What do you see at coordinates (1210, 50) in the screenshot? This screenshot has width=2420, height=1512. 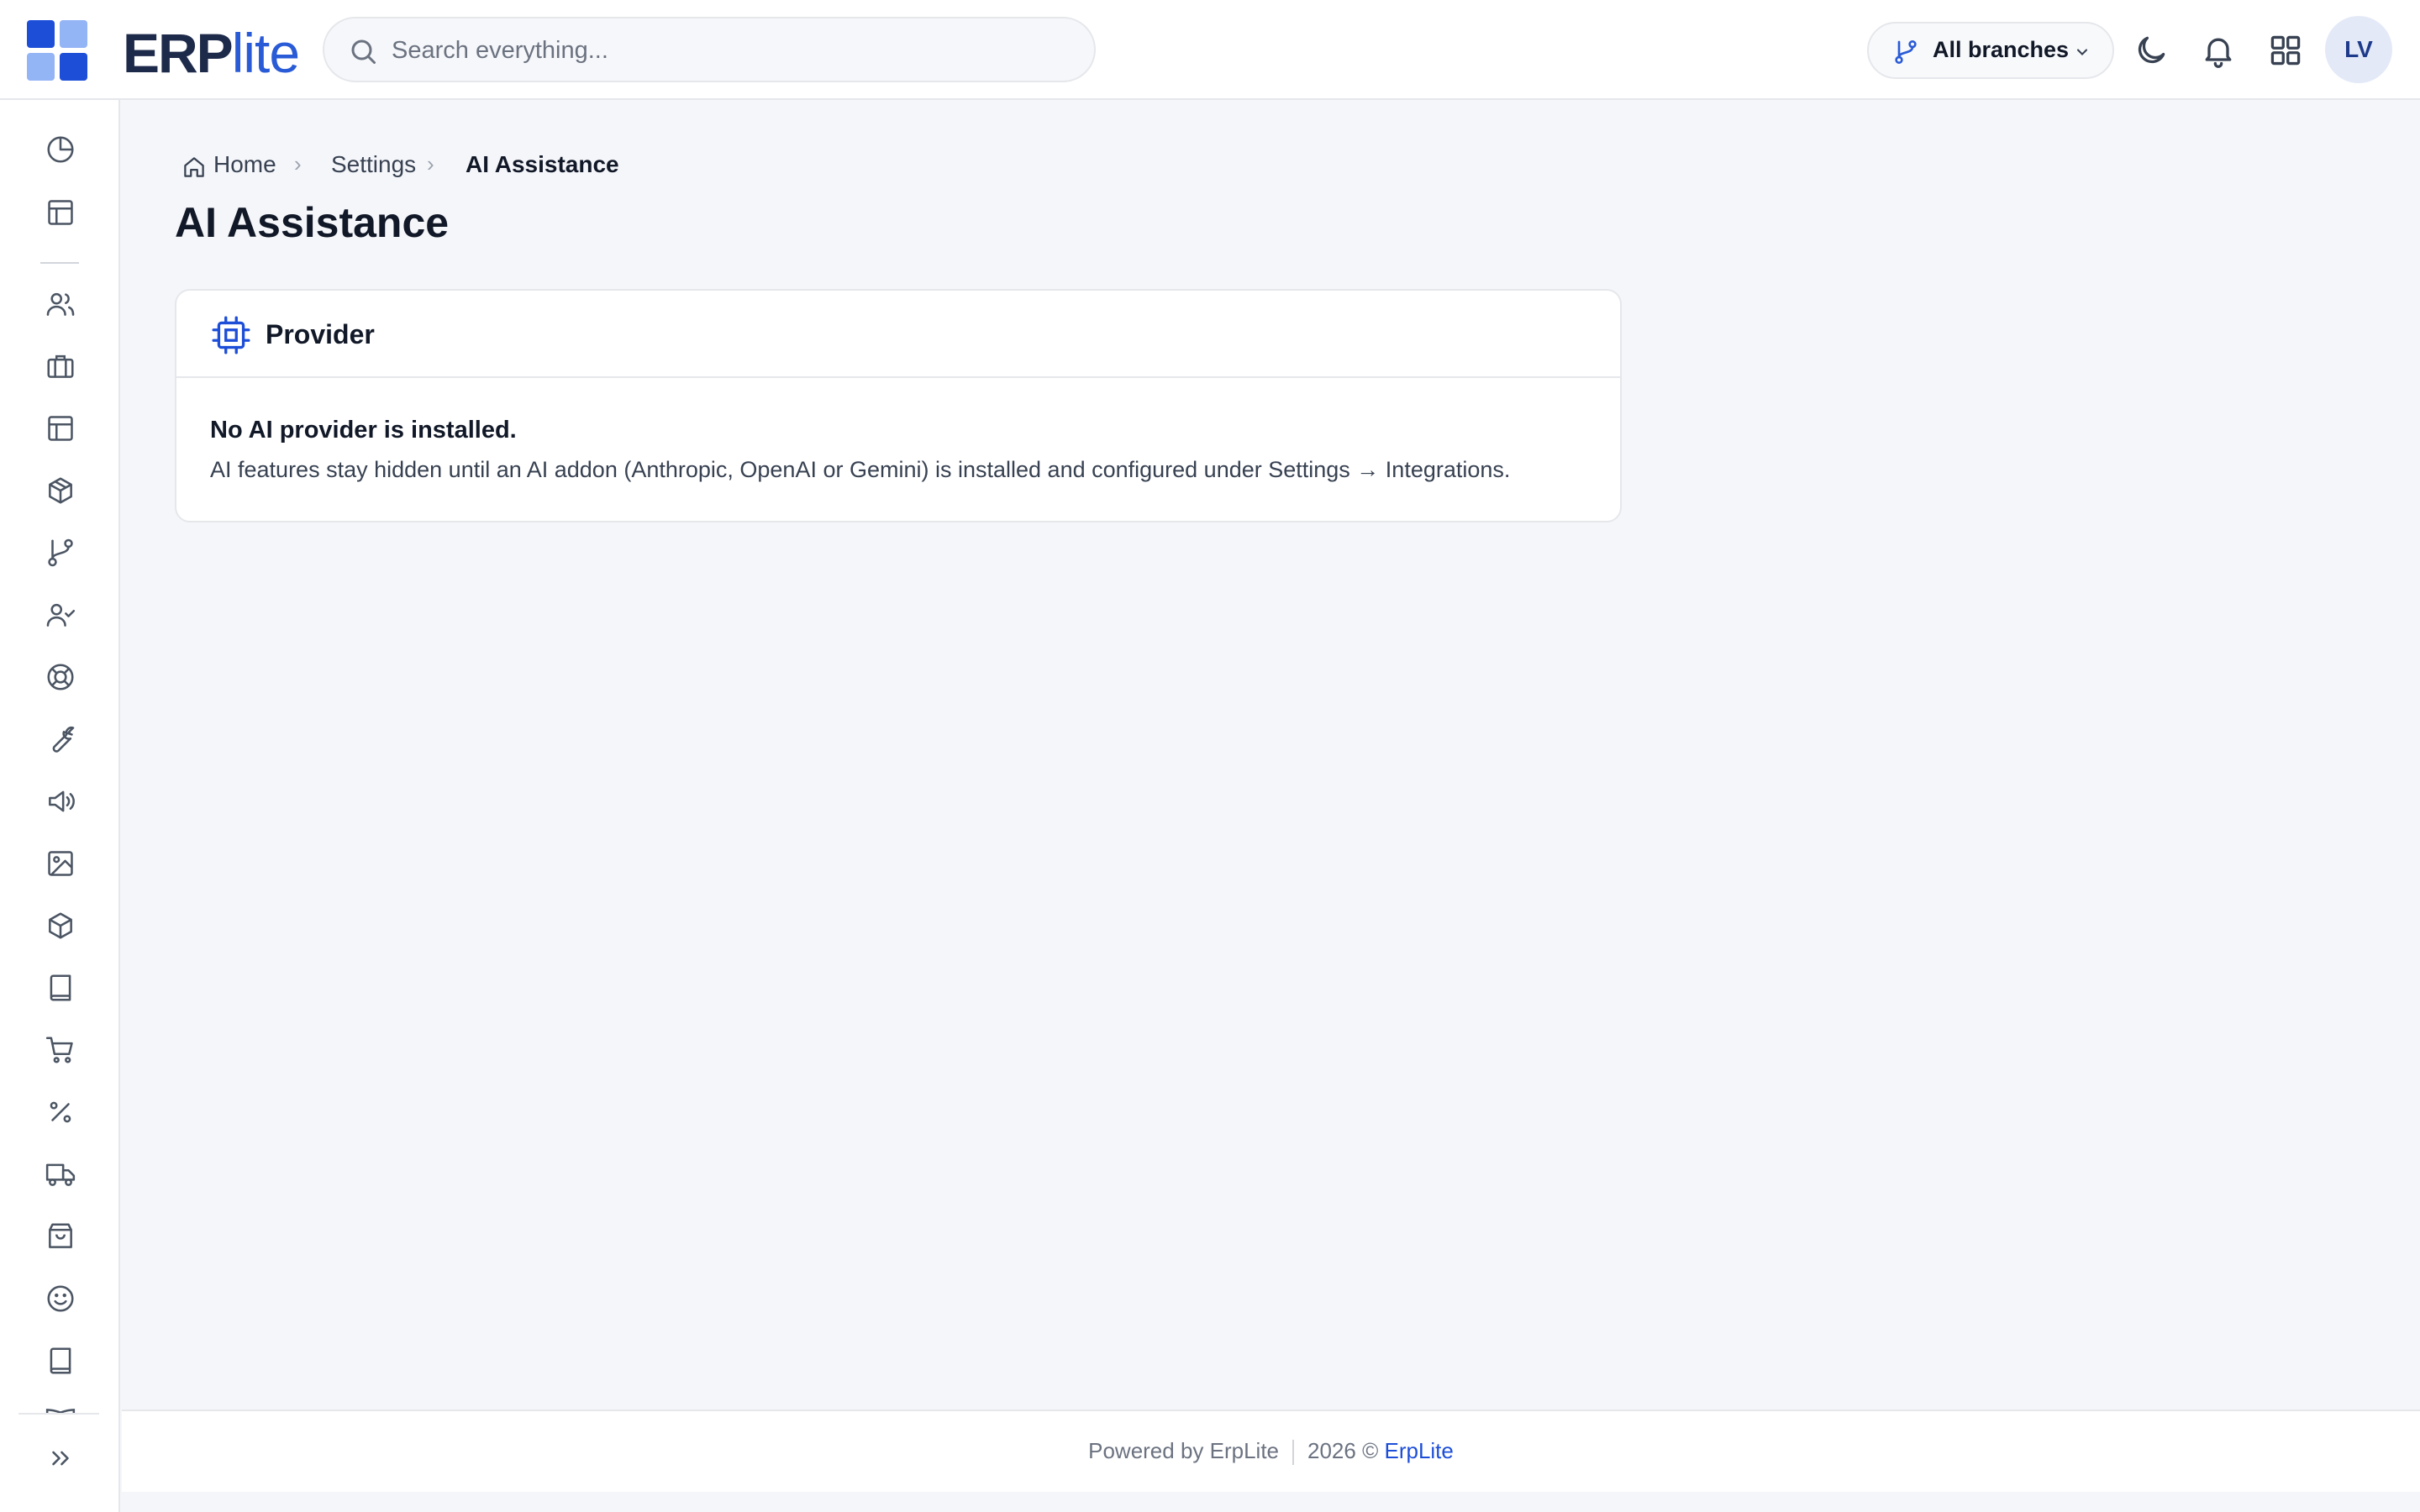 I see `top-bar: ERPlite All branches LV` at bounding box center [1210, 50].